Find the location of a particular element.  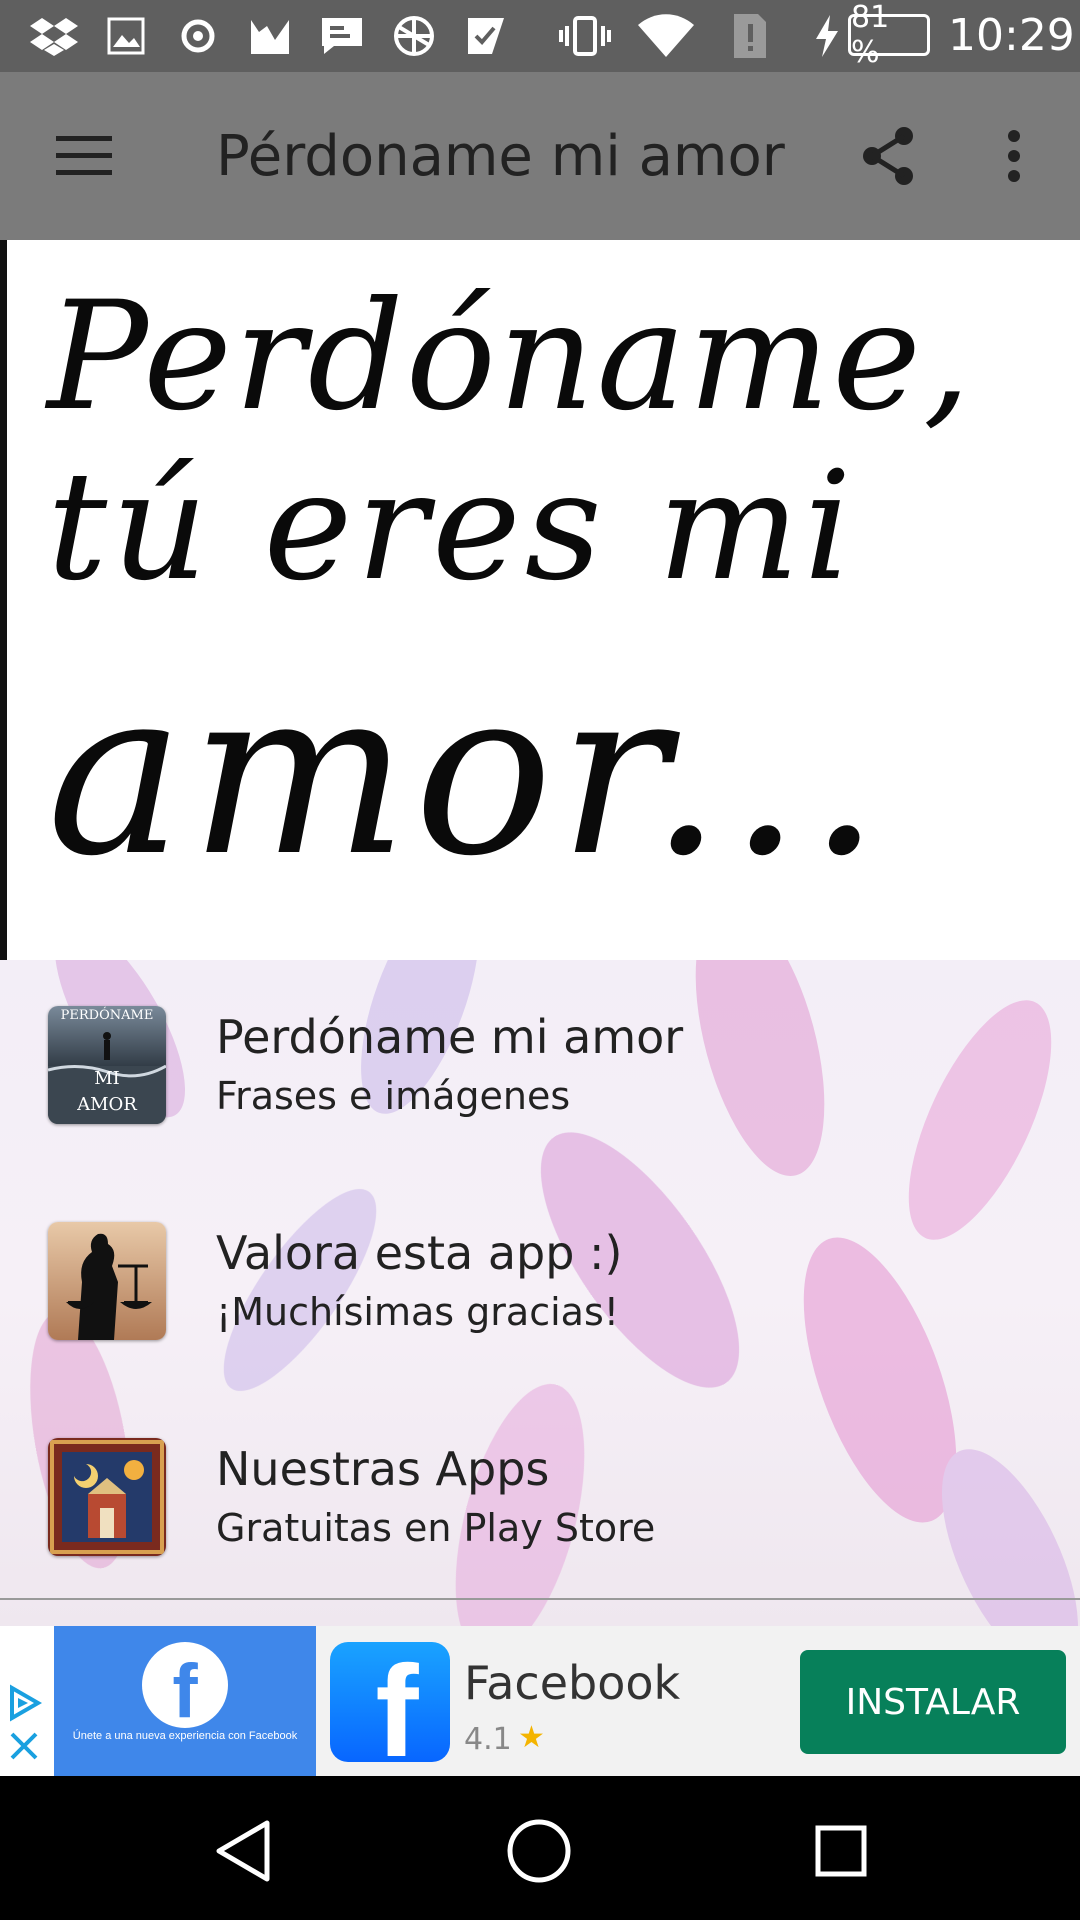

more-vert-icon is located at coordinates (1014, 156).